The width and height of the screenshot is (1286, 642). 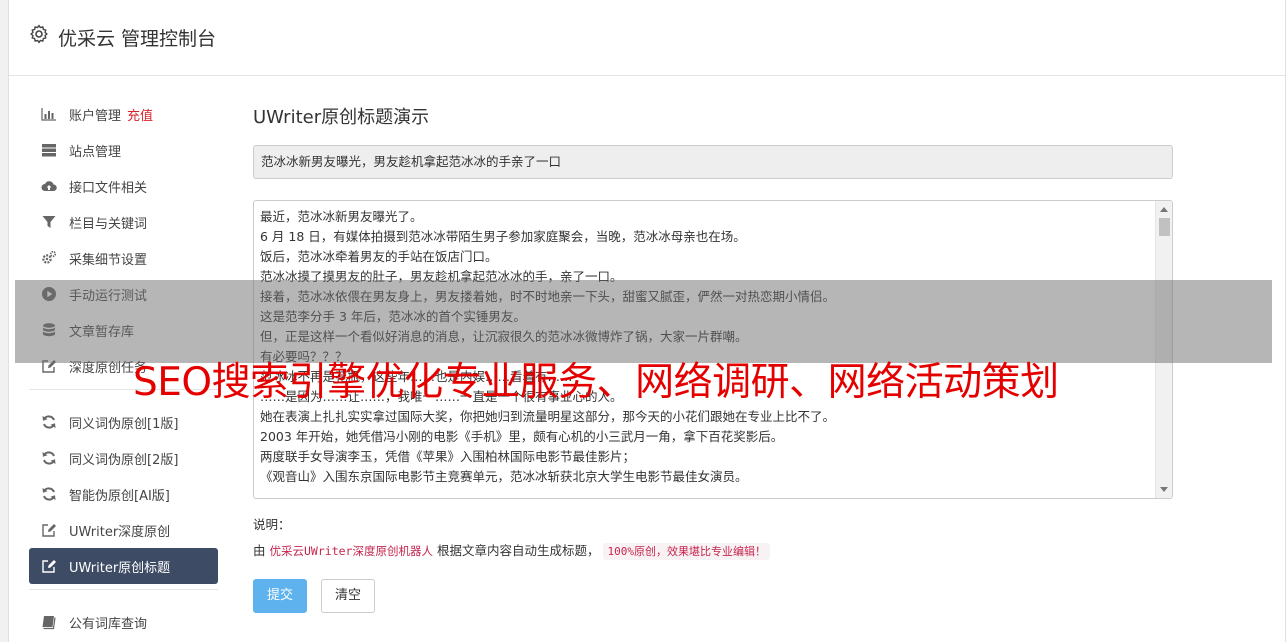 What do you see at coordinates (123, 150) in the screenshot?
I see `sidebar-item-sites: 站点管理` at bounding box center [123, 150].